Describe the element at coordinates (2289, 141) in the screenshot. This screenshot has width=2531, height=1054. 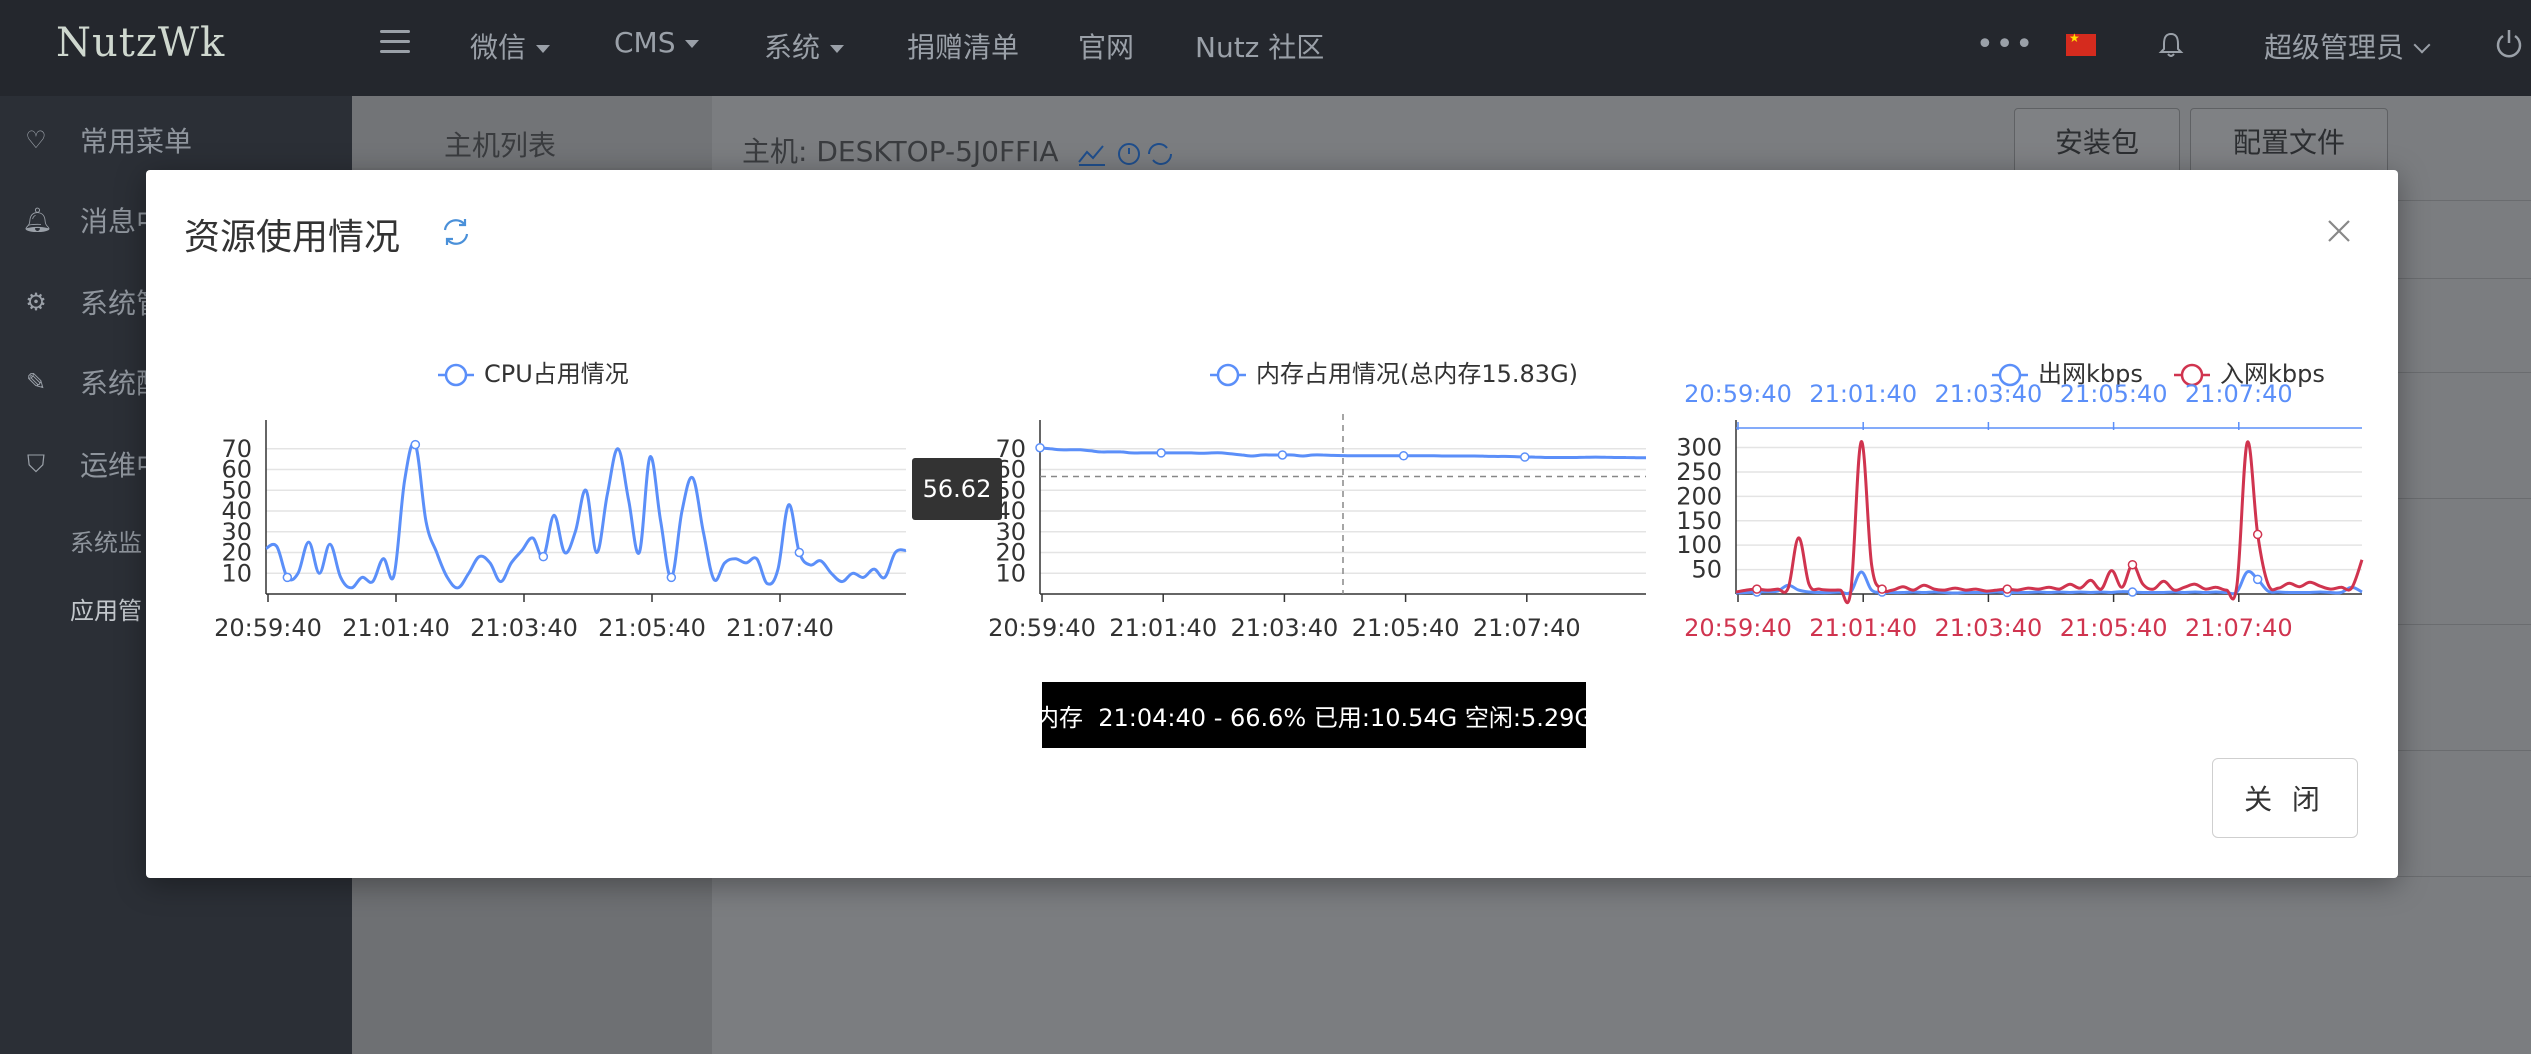
I see `config-file-button: 配置文件` at that location.